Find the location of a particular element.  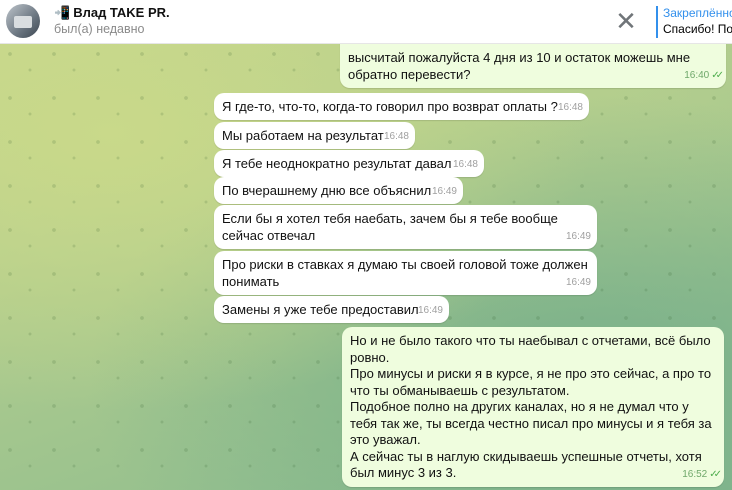

message-time: 16:40 ✓✓ is located at coordinates (704, 75).